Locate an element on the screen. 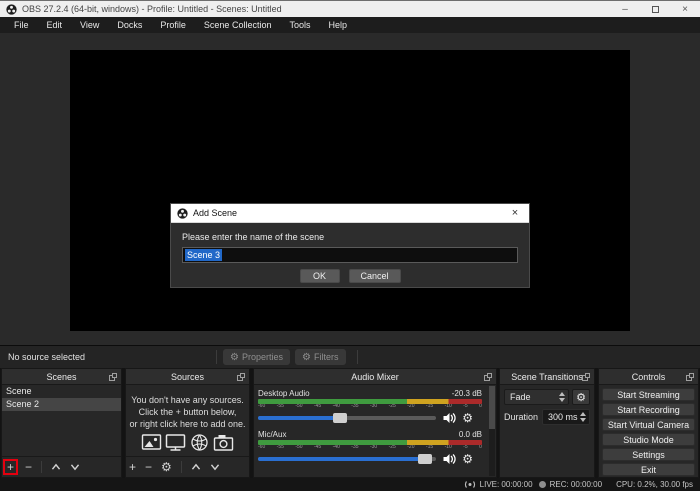  gear-icon: ⚙ is located at coordinates (581, 397).